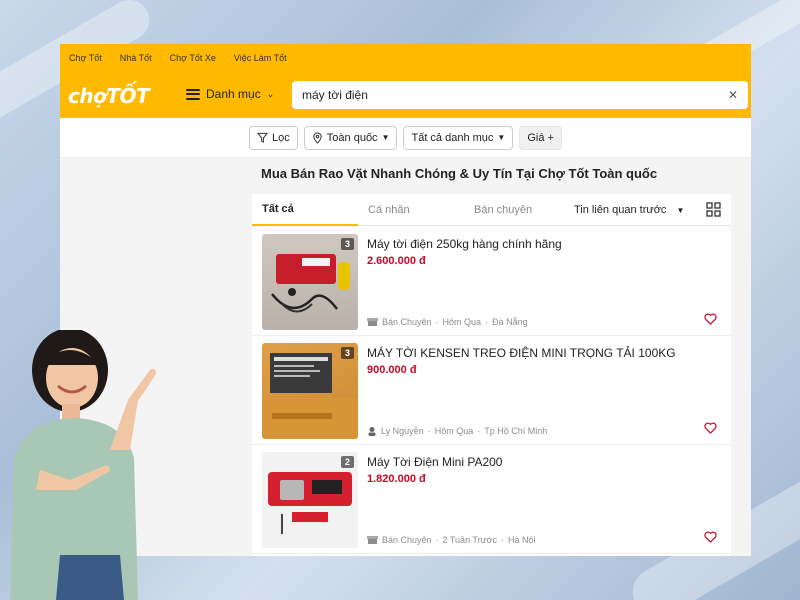 Image resolution: width=800 pixels, height=600 pixels. I want to click on location-select: Toàn quốc ▼, so click(350, 137).